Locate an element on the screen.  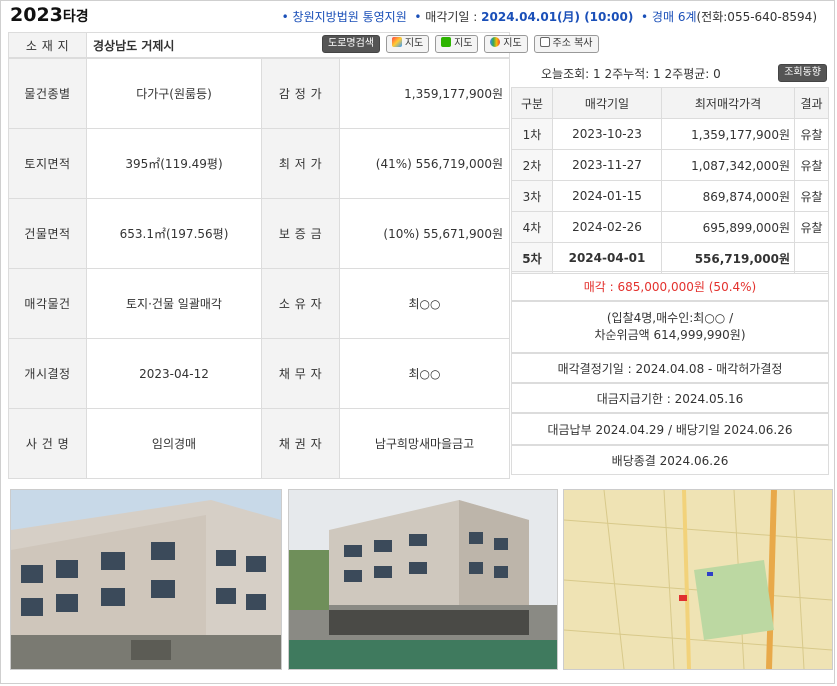
copy-icon is located at coordinates (544, 42).